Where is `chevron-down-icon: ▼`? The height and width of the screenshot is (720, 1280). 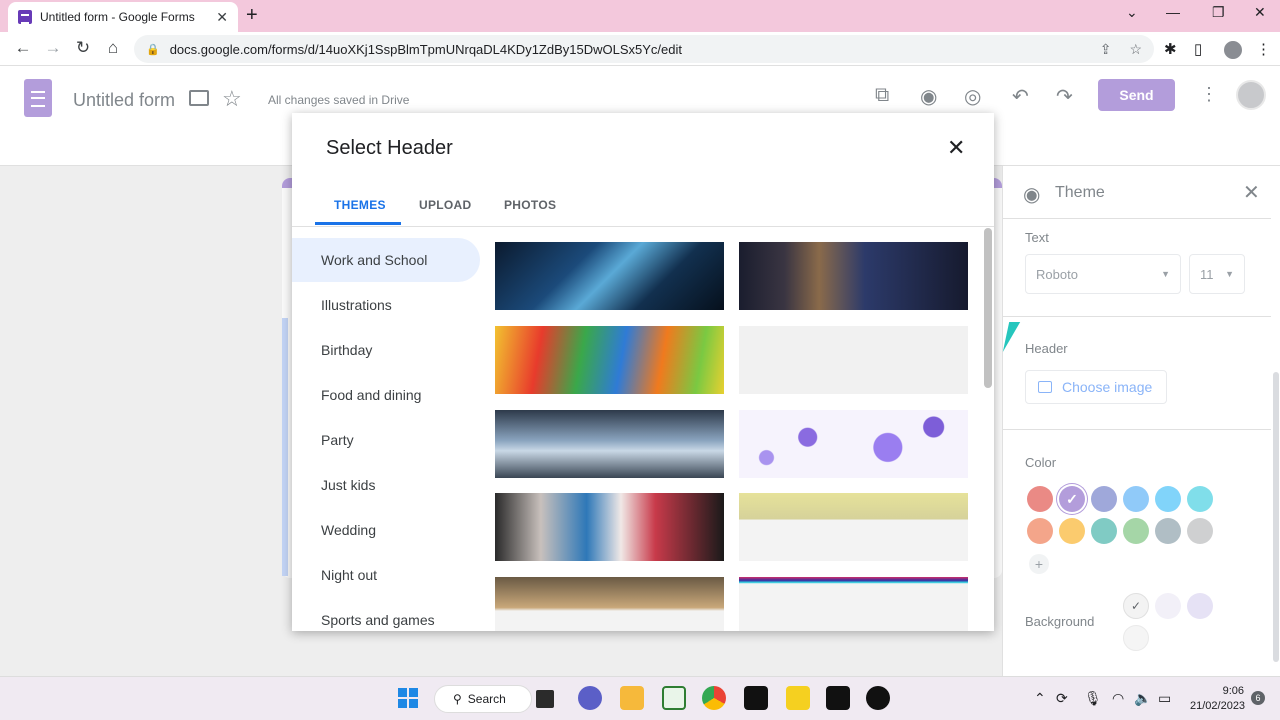
chevron-down-icon: ▼ is located at coordinates (1165, 274).